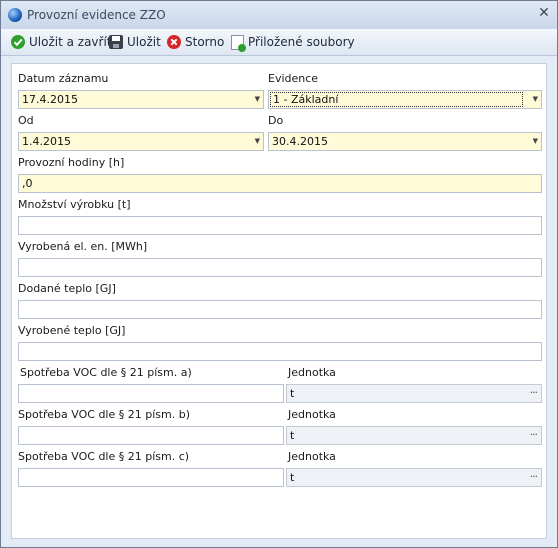 Image resolution: width=558 pixels, height=548 pixels. I want to click on el-label: Vyrobená el. en. [MWh], so click(83, 246).